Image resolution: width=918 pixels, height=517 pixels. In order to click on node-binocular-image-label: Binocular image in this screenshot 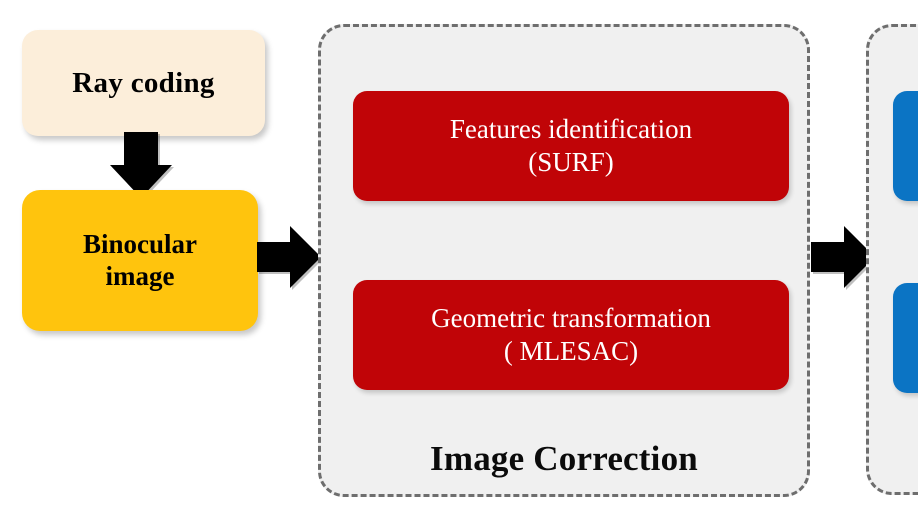, I will do `click(140, 261)`.